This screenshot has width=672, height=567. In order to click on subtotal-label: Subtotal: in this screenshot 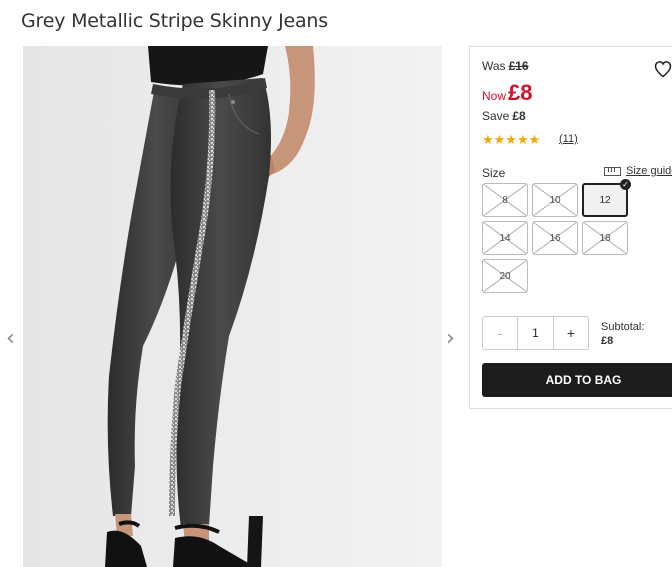, I will do `click(623, 327)`.